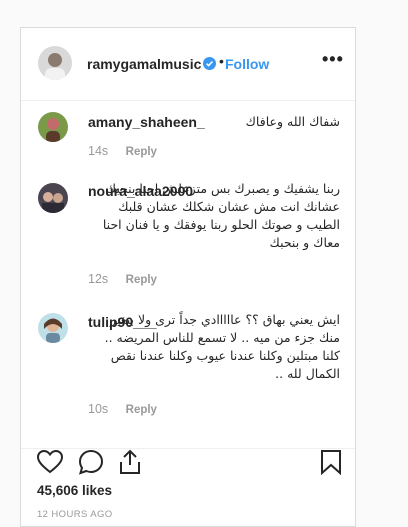  I want to click on more-options-icon: •••, so click(333, 59).